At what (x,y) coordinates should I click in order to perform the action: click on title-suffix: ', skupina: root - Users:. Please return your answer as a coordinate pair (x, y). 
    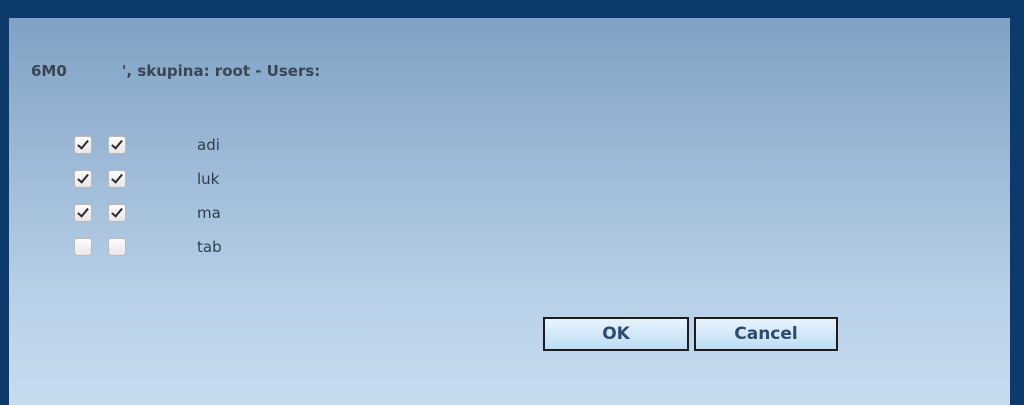
    Looking at the image, I should click on (221, 71).